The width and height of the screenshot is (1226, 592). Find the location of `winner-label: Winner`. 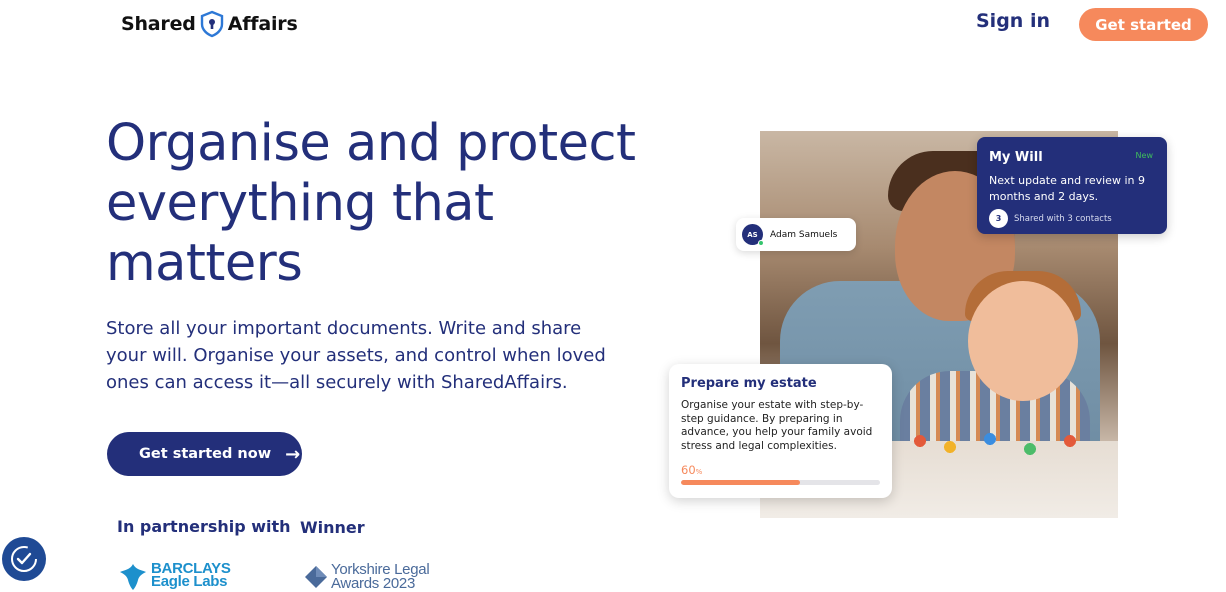

winner-label: Winner is located at coordinates (332, 527).